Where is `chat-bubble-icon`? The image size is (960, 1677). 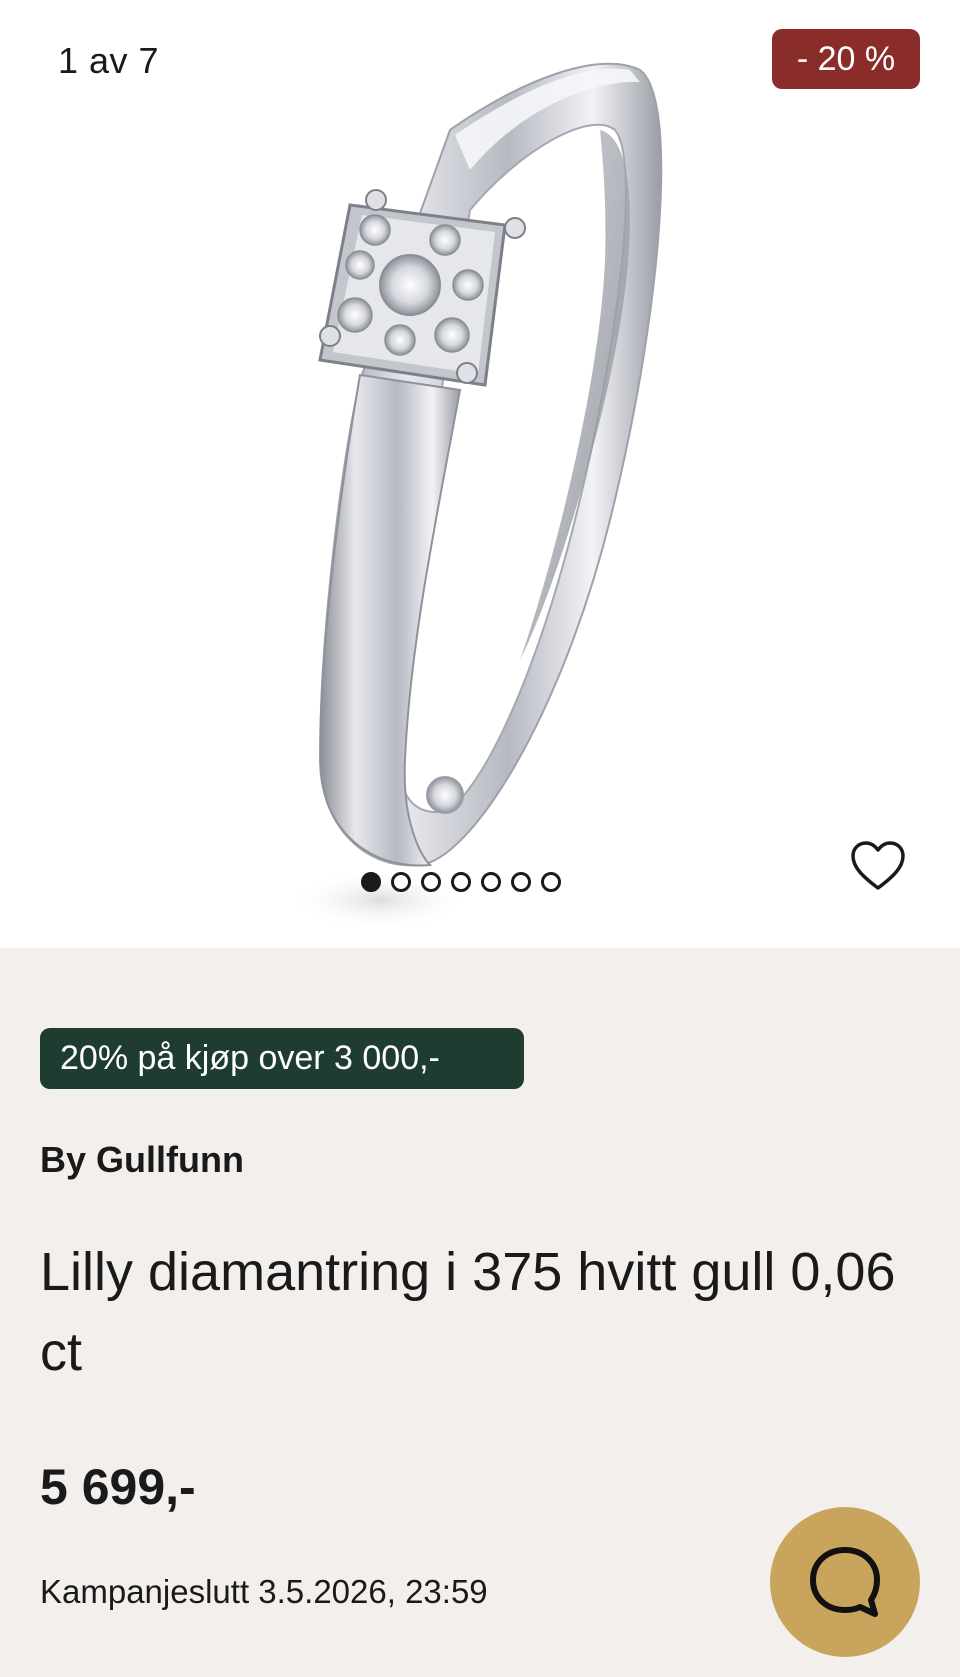
chat-bubble-icon is located at coordinates (845, 1582).